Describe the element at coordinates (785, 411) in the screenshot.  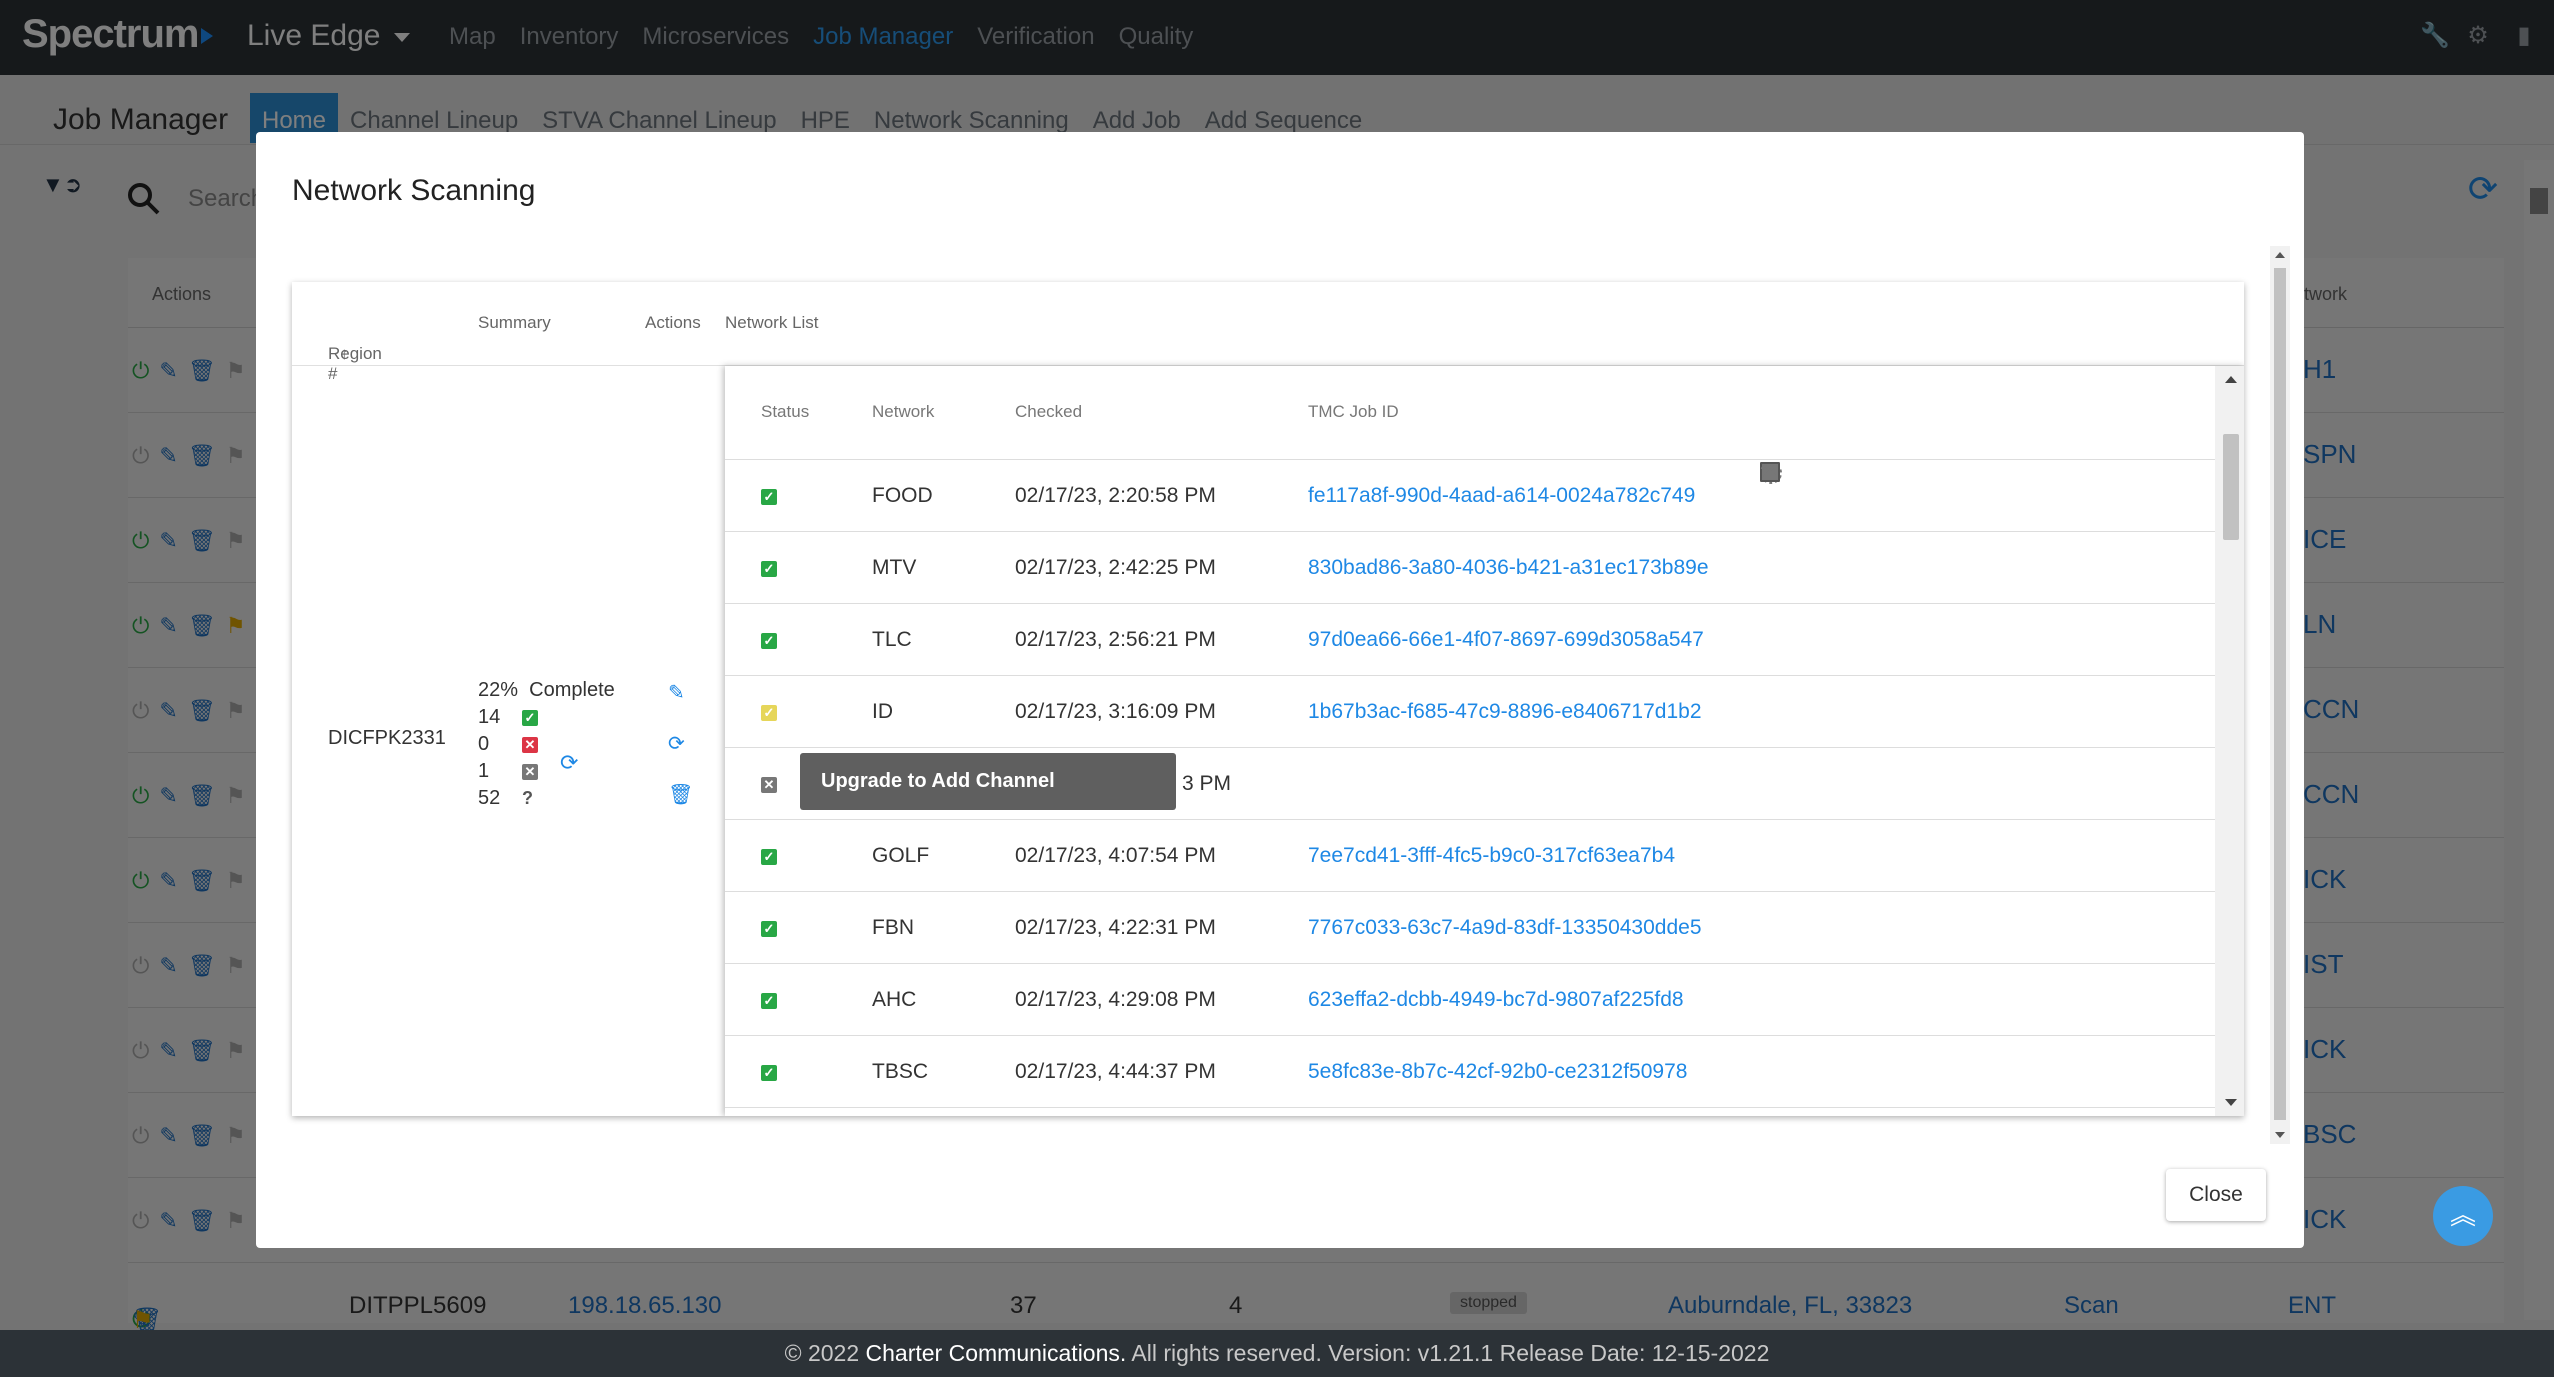
I see `status-header: Status` at that location.